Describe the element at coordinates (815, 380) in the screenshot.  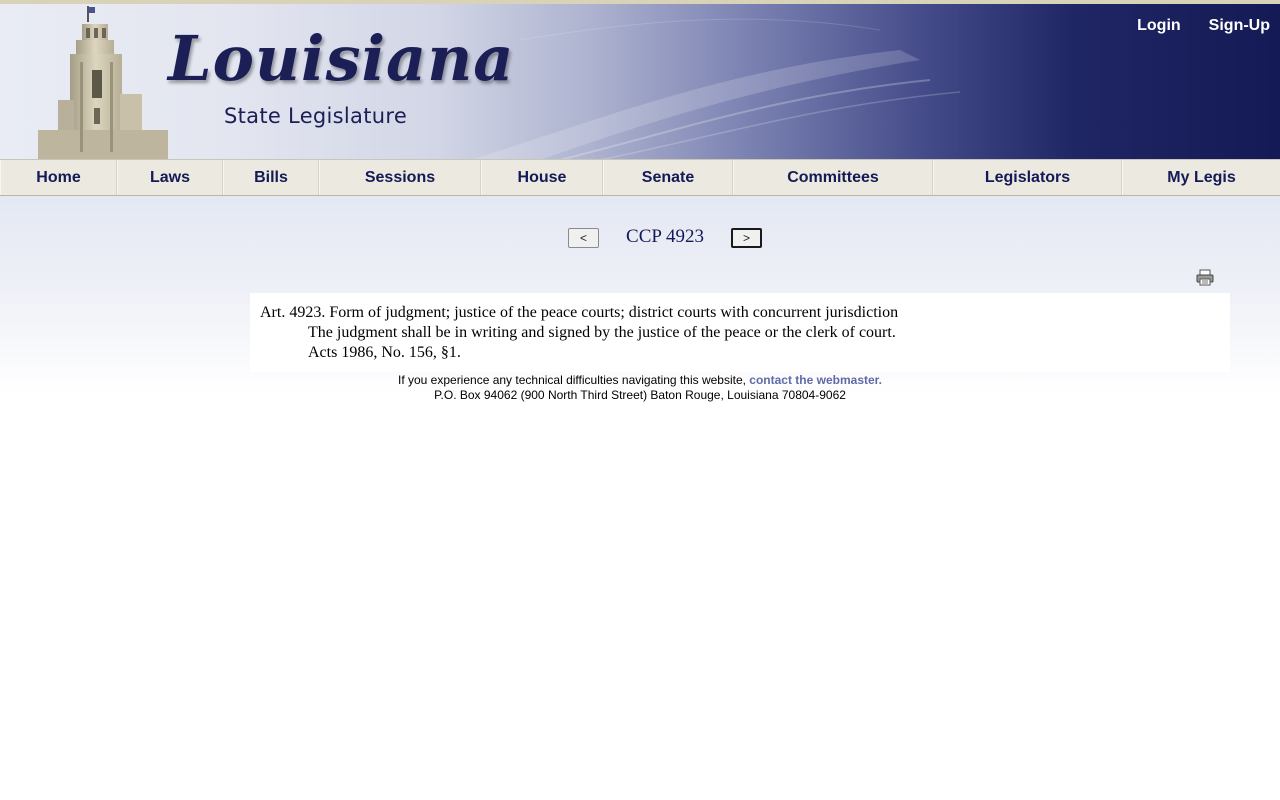
I see `contact-webmaster-link: contact the webmaster.` at that location.